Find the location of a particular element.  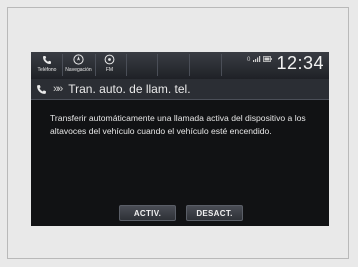

title-bar: »» Tran. auto. de llam. tel. is located at coordinates (180, 89).